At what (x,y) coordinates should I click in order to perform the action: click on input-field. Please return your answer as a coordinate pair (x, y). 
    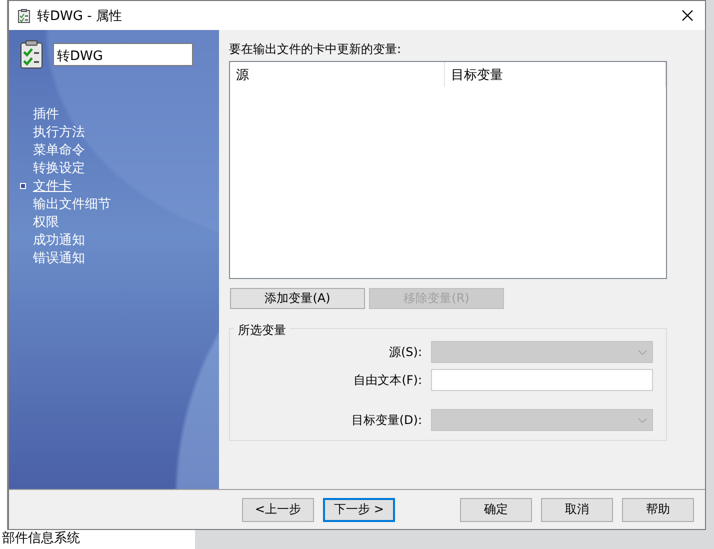
    Looking at the image, I should click on (542, 380).